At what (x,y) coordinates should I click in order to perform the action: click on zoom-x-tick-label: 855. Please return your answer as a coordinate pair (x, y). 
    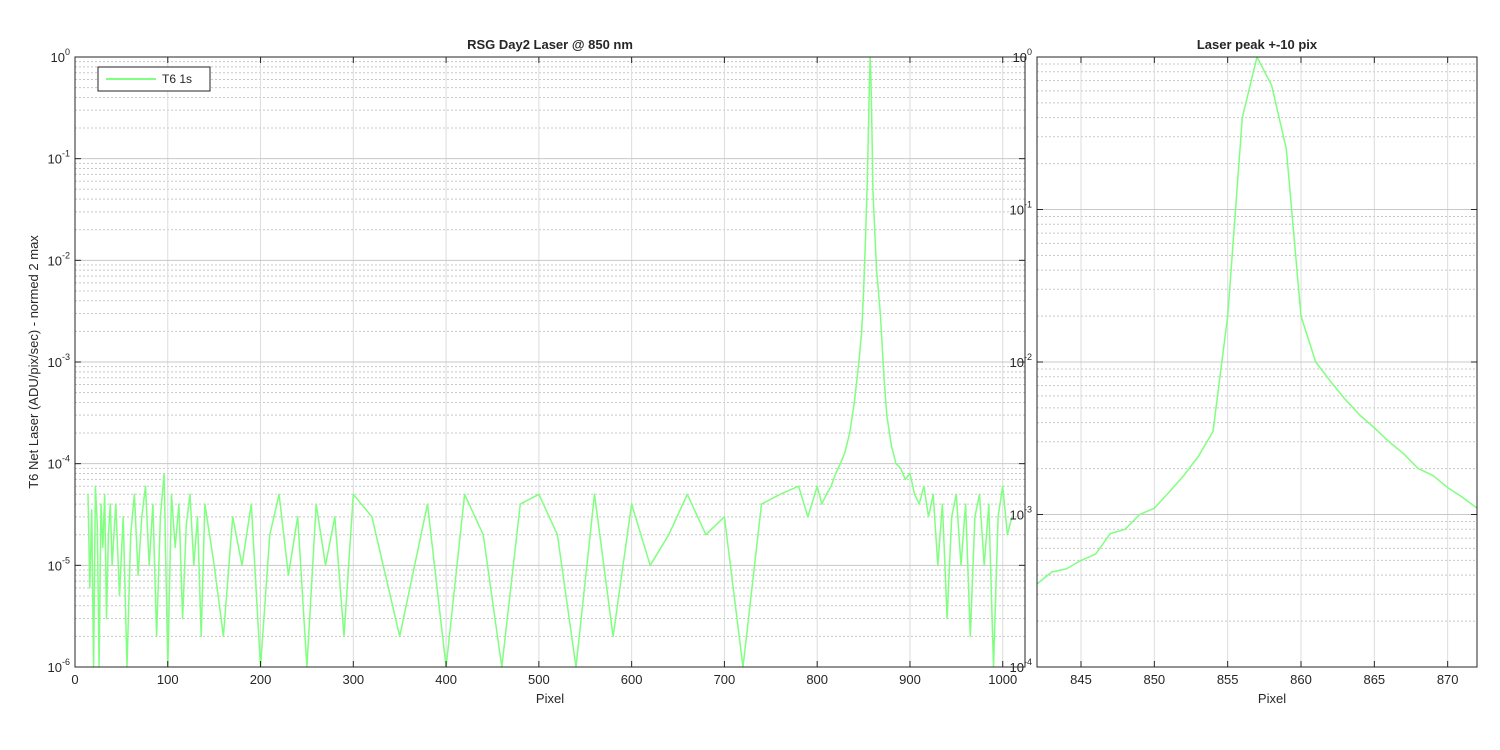
    Looking at the image, I should click on (1228, 679).